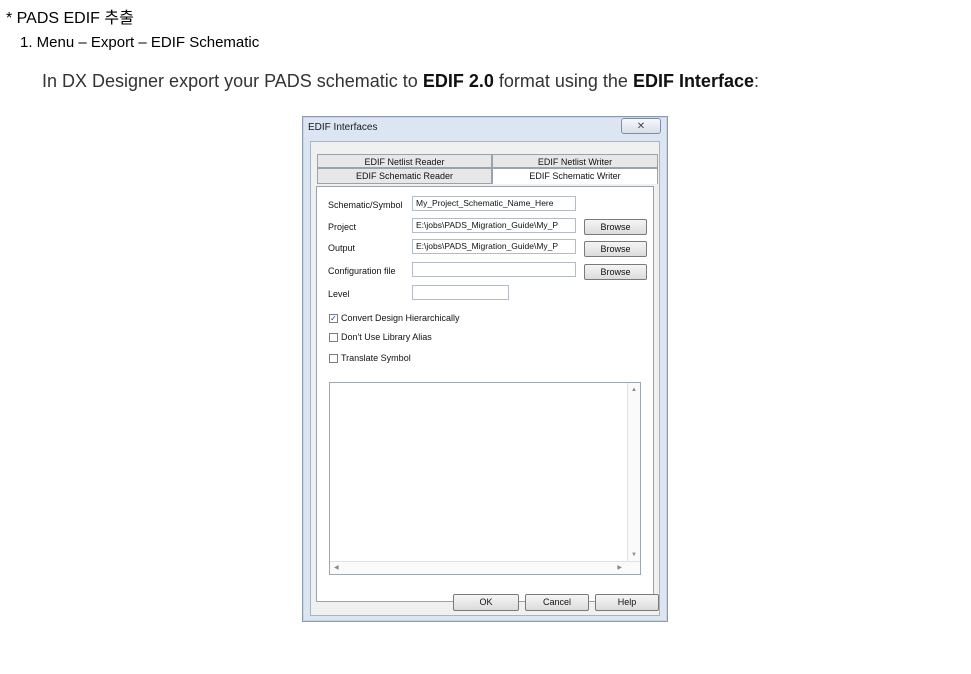  What do you see at coordinates (486, 602) in the screenshot?
I see `ok-button: OK` at bounding box center [486, 602].